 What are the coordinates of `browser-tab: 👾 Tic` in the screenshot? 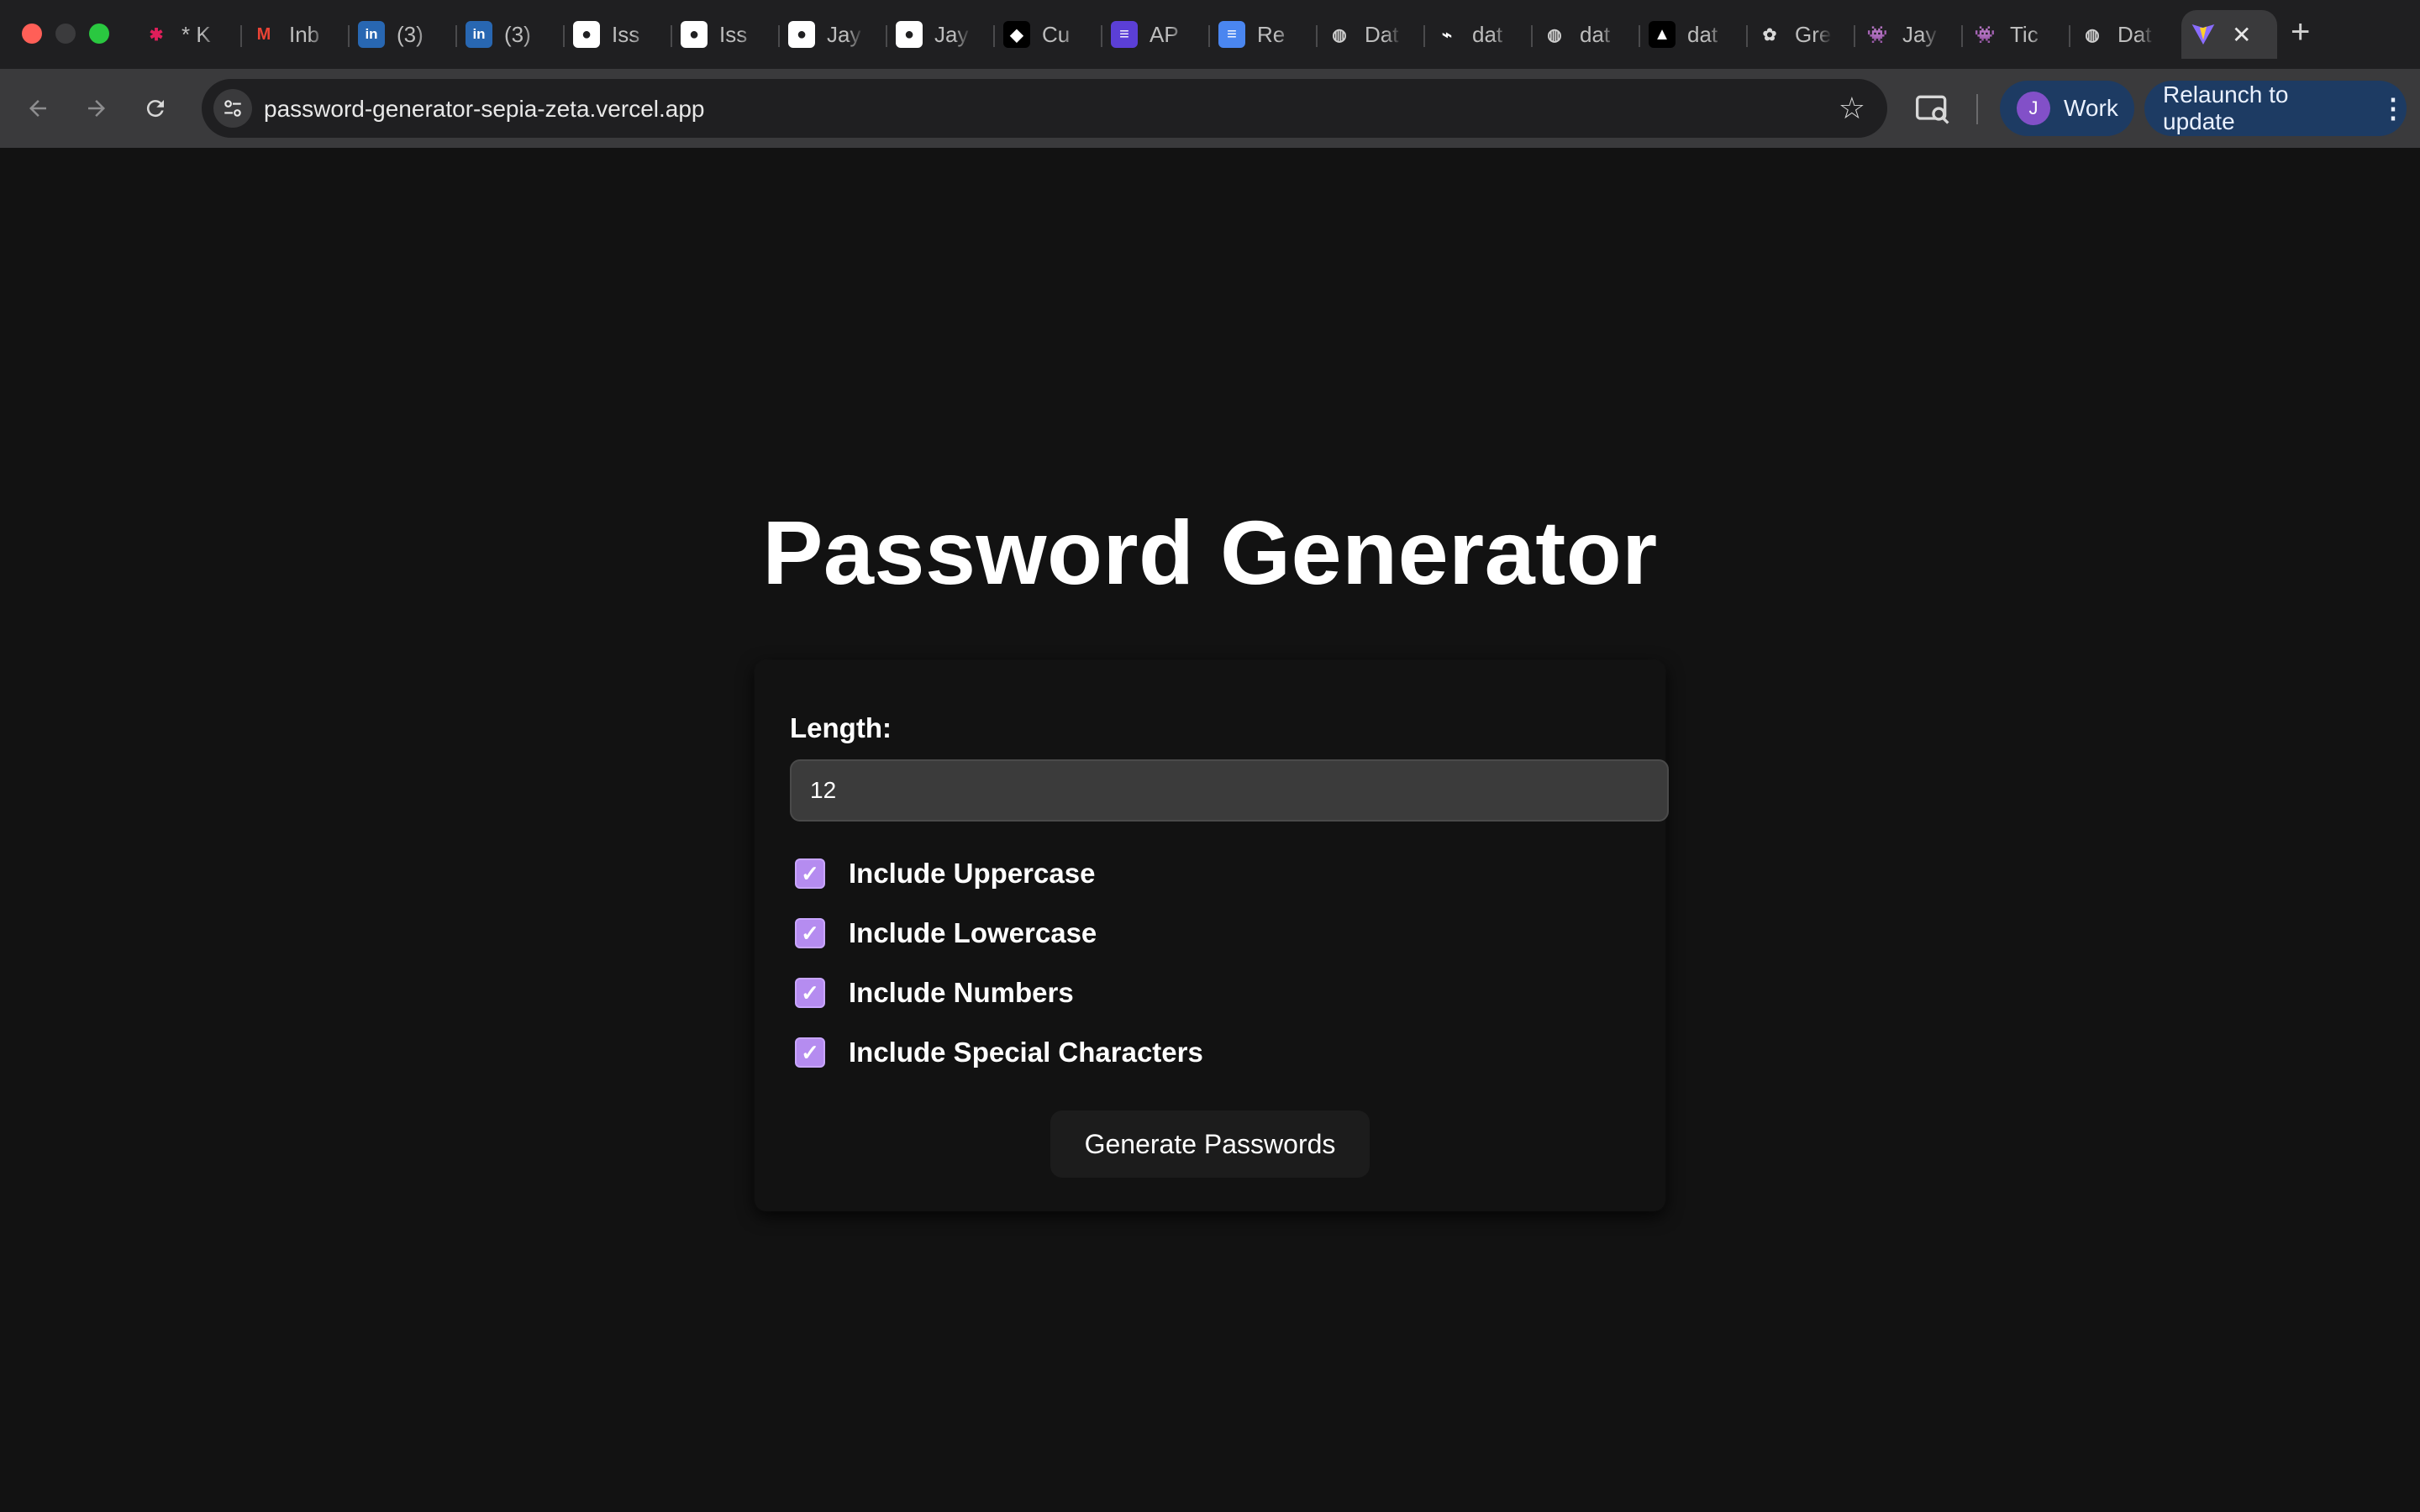 It's located at (2016, 34).